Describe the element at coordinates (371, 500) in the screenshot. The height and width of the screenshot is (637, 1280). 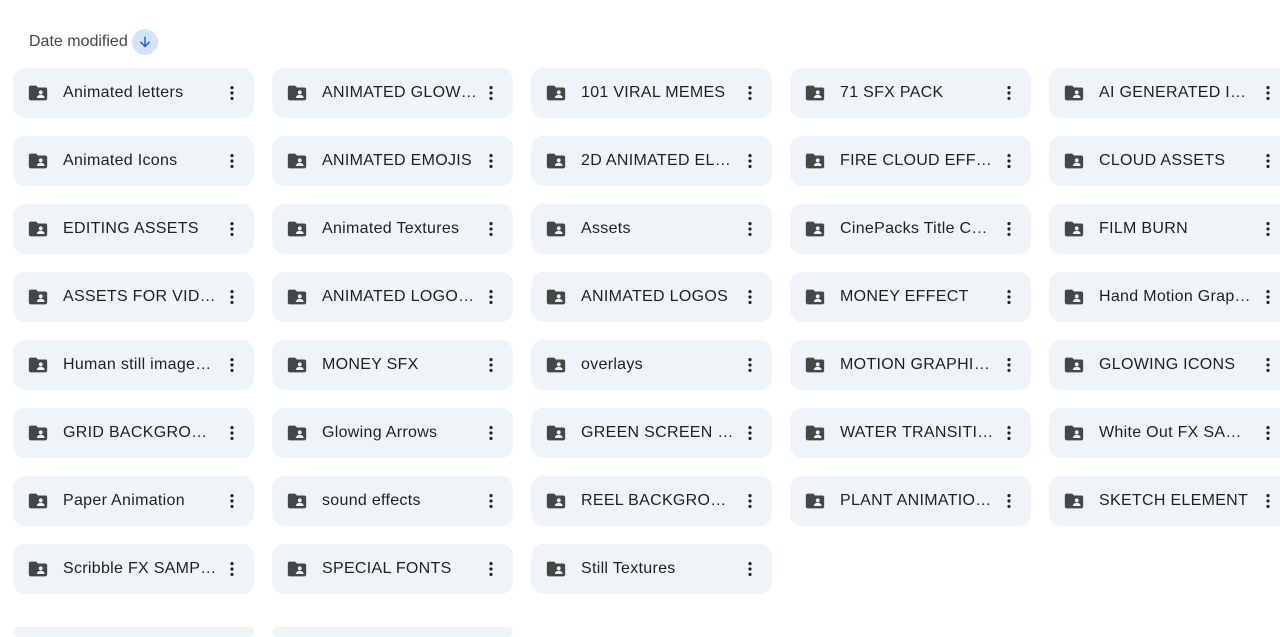
I see `folder-name: sound effects` at that location.